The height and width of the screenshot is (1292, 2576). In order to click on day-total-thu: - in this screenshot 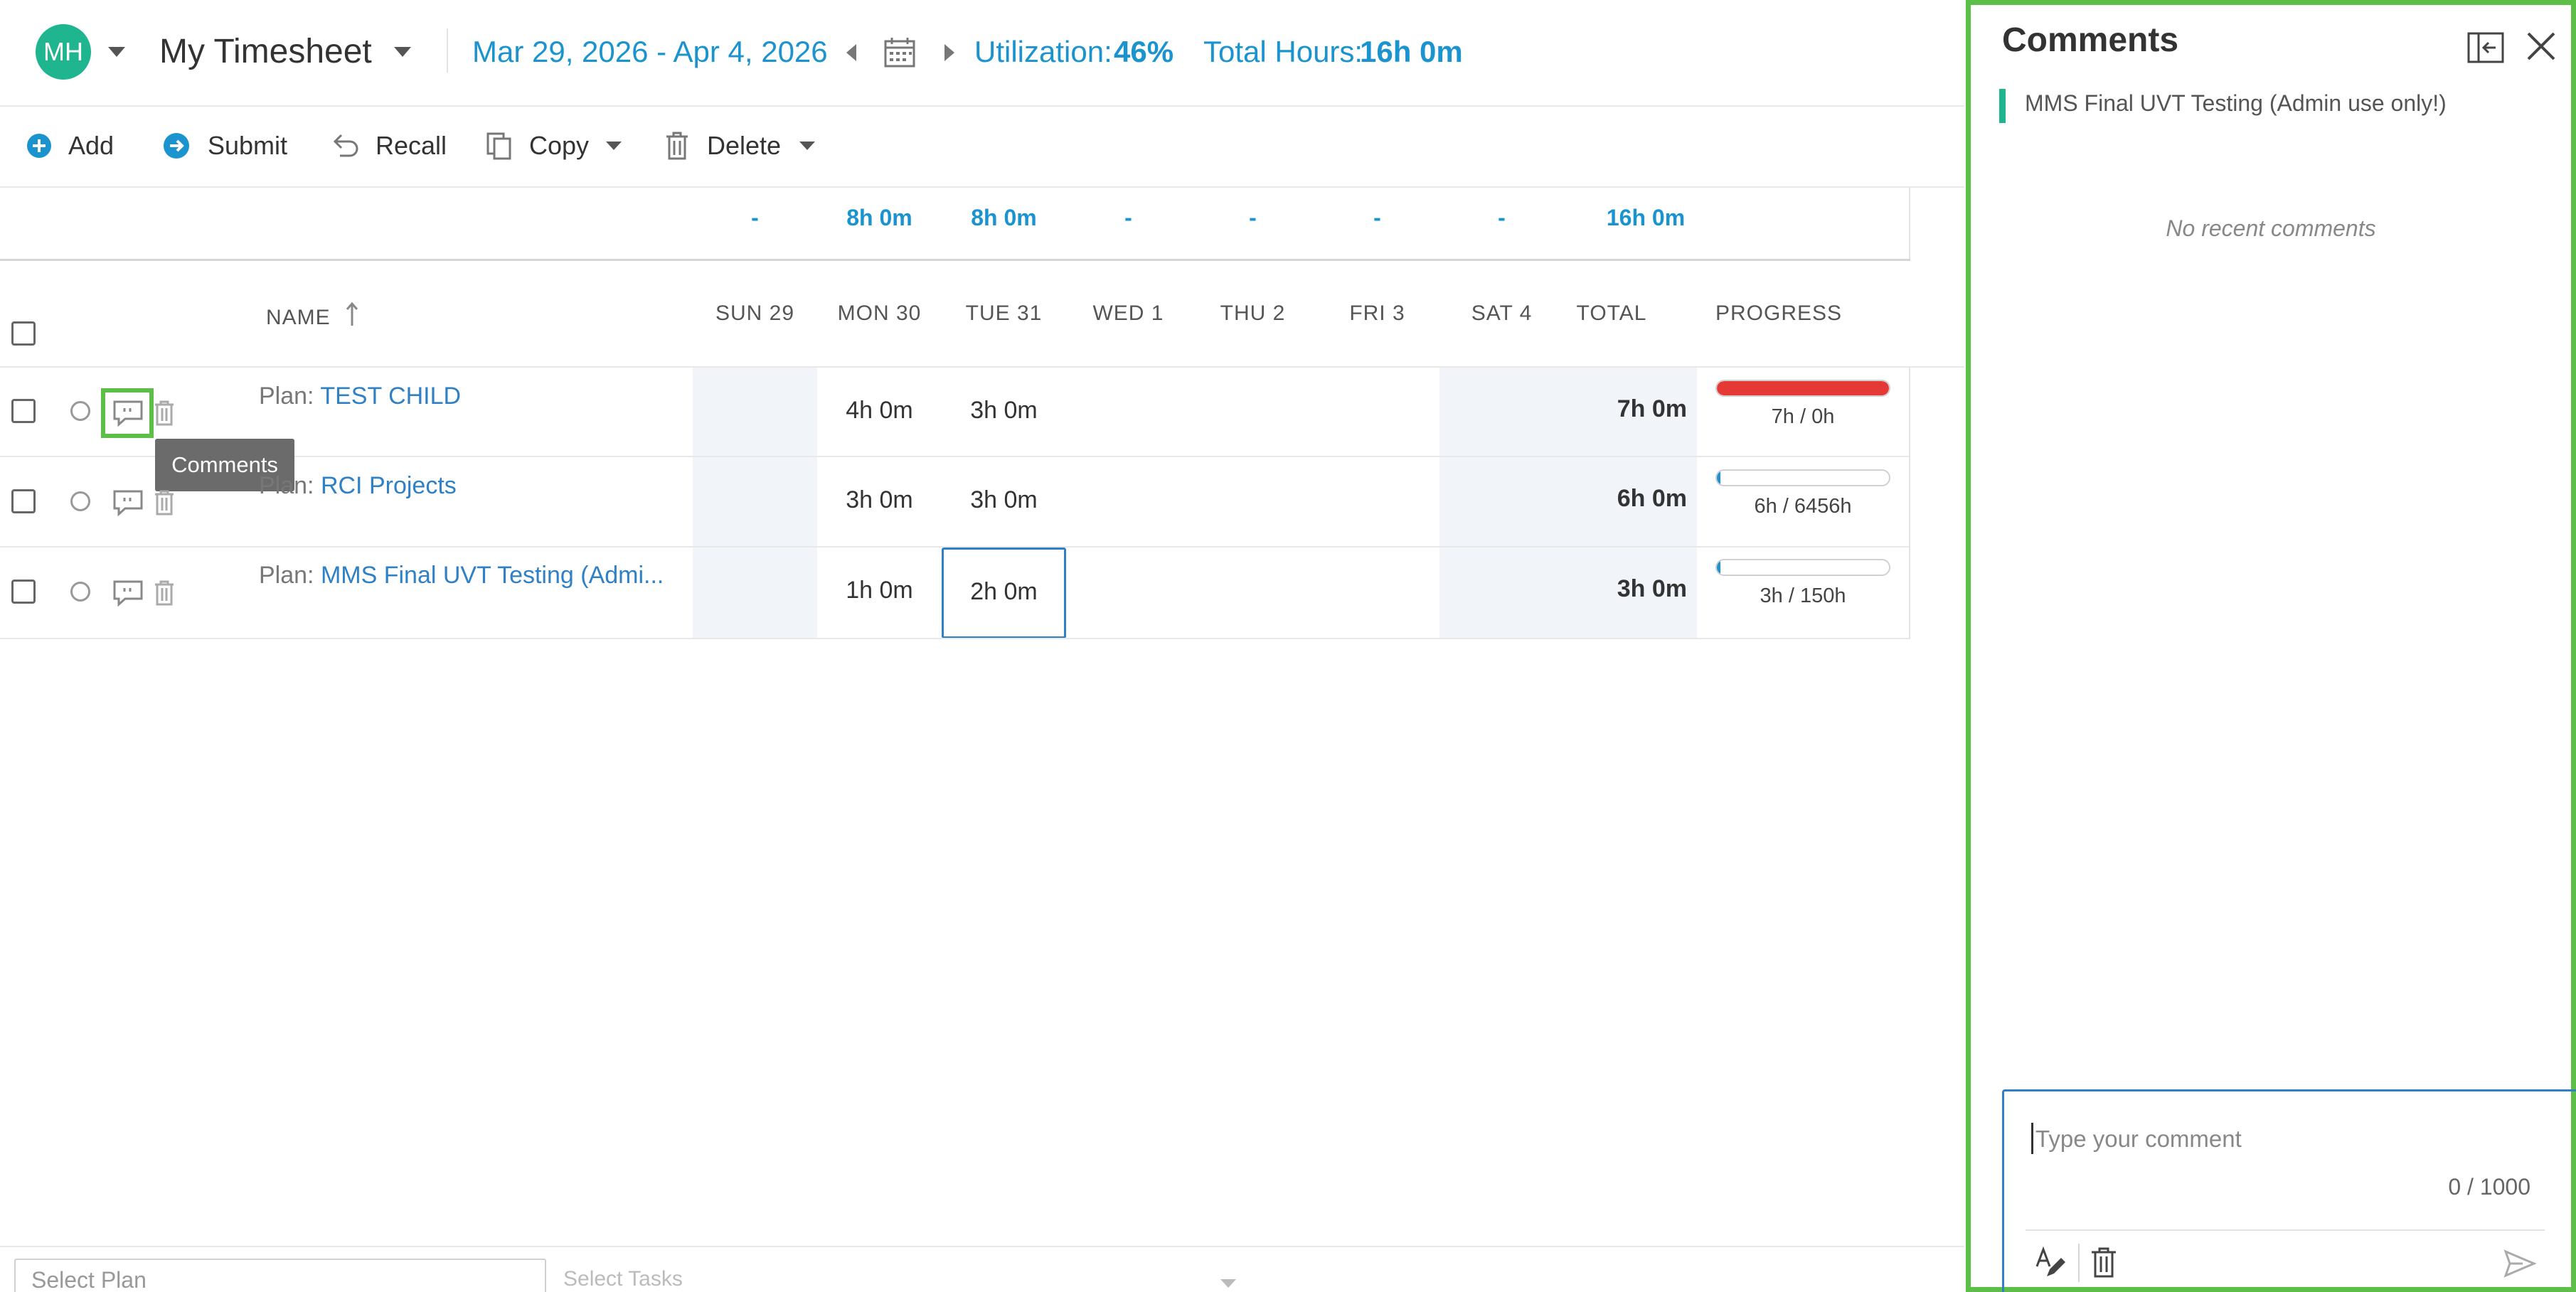, I will do `click(1253, 217)`.